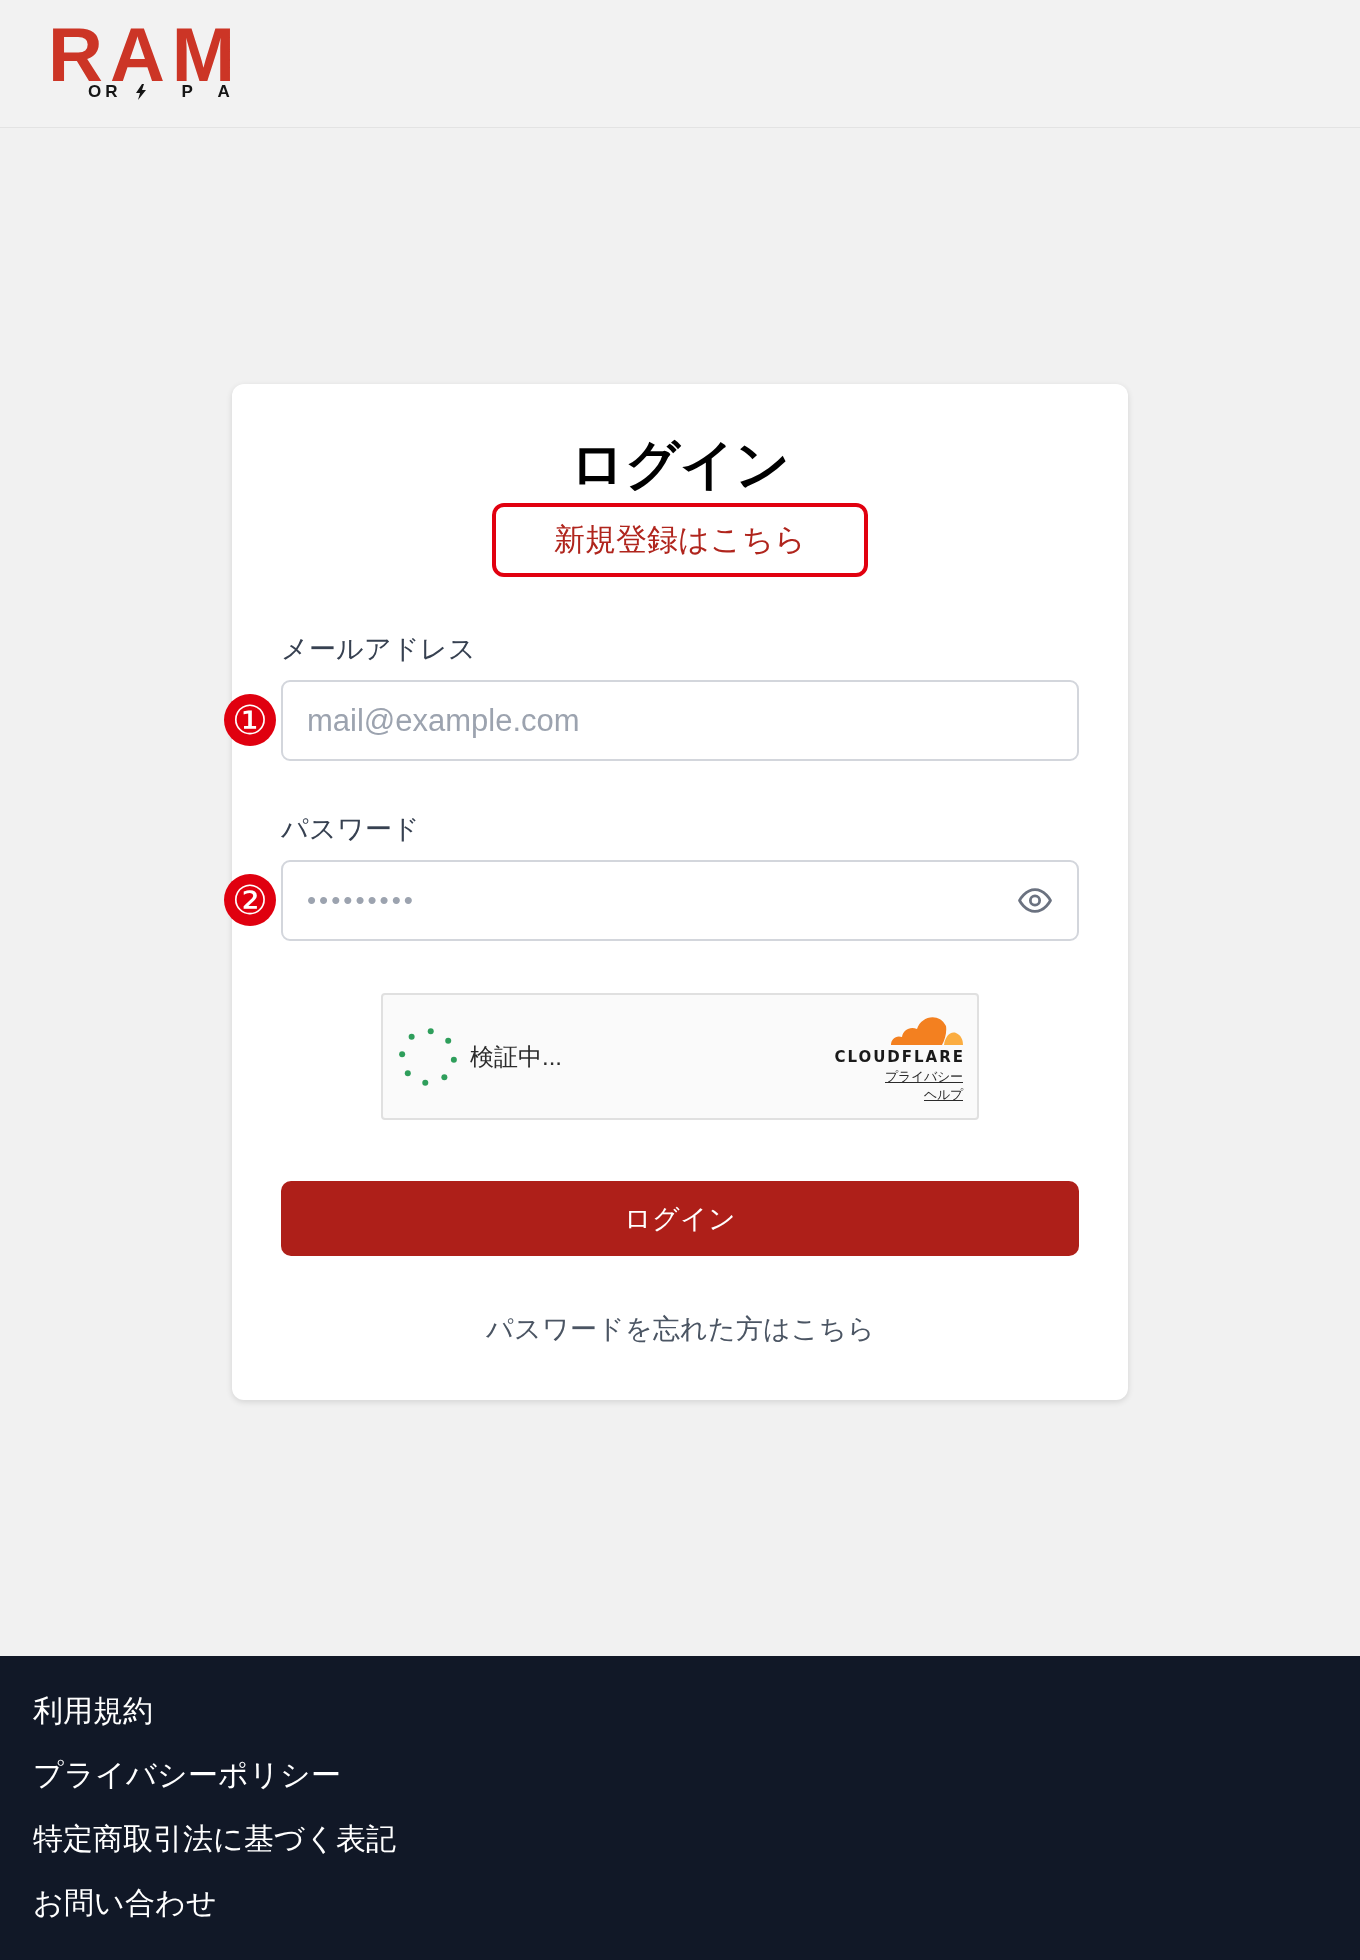 The height and width of the screenshot is (1960, 1360). I want to click on lightning-bolt-icon, so click(140, 92).